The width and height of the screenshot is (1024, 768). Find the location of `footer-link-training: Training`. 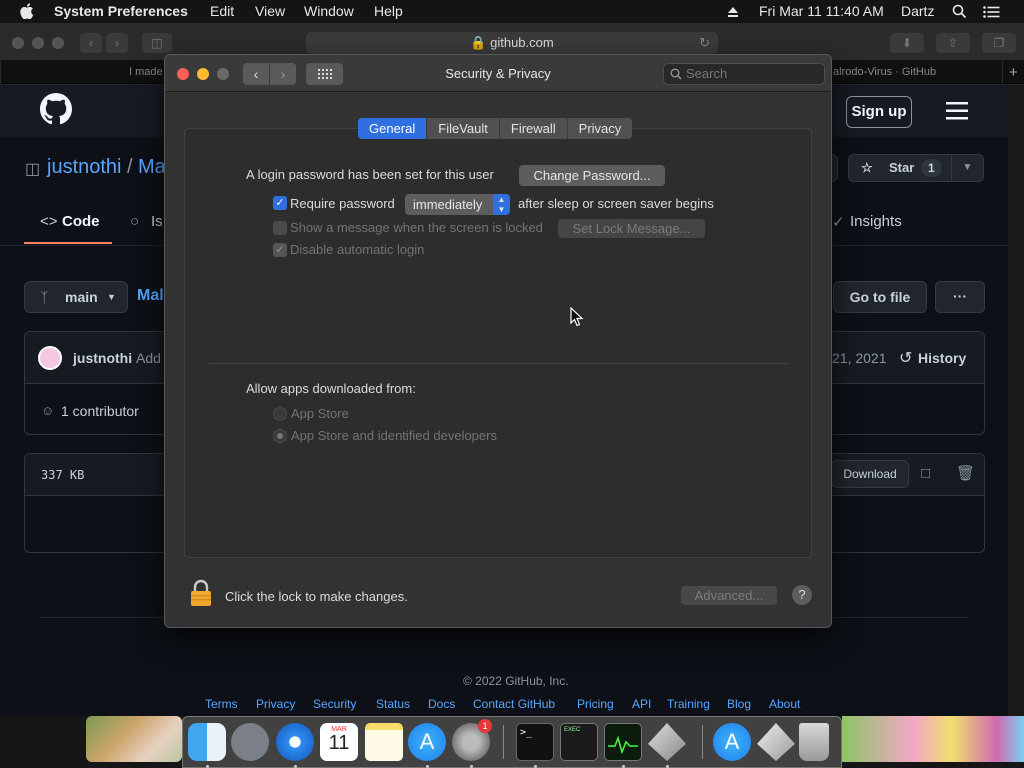

footer-link-training: Training is located at coordinates (688, 704).